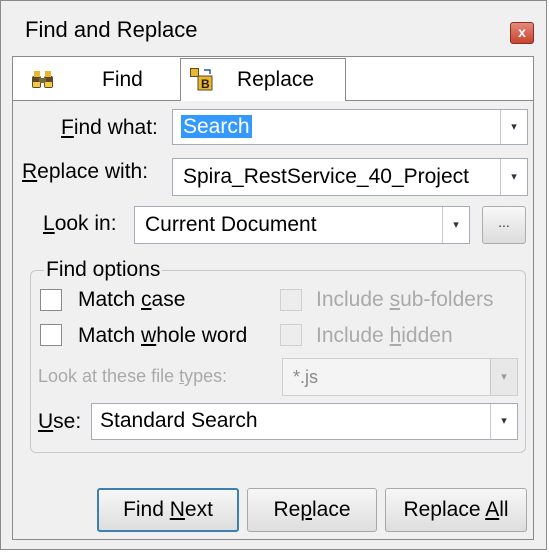 Image resolution: width=549 pixels, height=552 pixels. What do you see at coordinates (231, 224) in the screenshot?
I see `look-in-value: Current Document` at bounding box center [231, 224].